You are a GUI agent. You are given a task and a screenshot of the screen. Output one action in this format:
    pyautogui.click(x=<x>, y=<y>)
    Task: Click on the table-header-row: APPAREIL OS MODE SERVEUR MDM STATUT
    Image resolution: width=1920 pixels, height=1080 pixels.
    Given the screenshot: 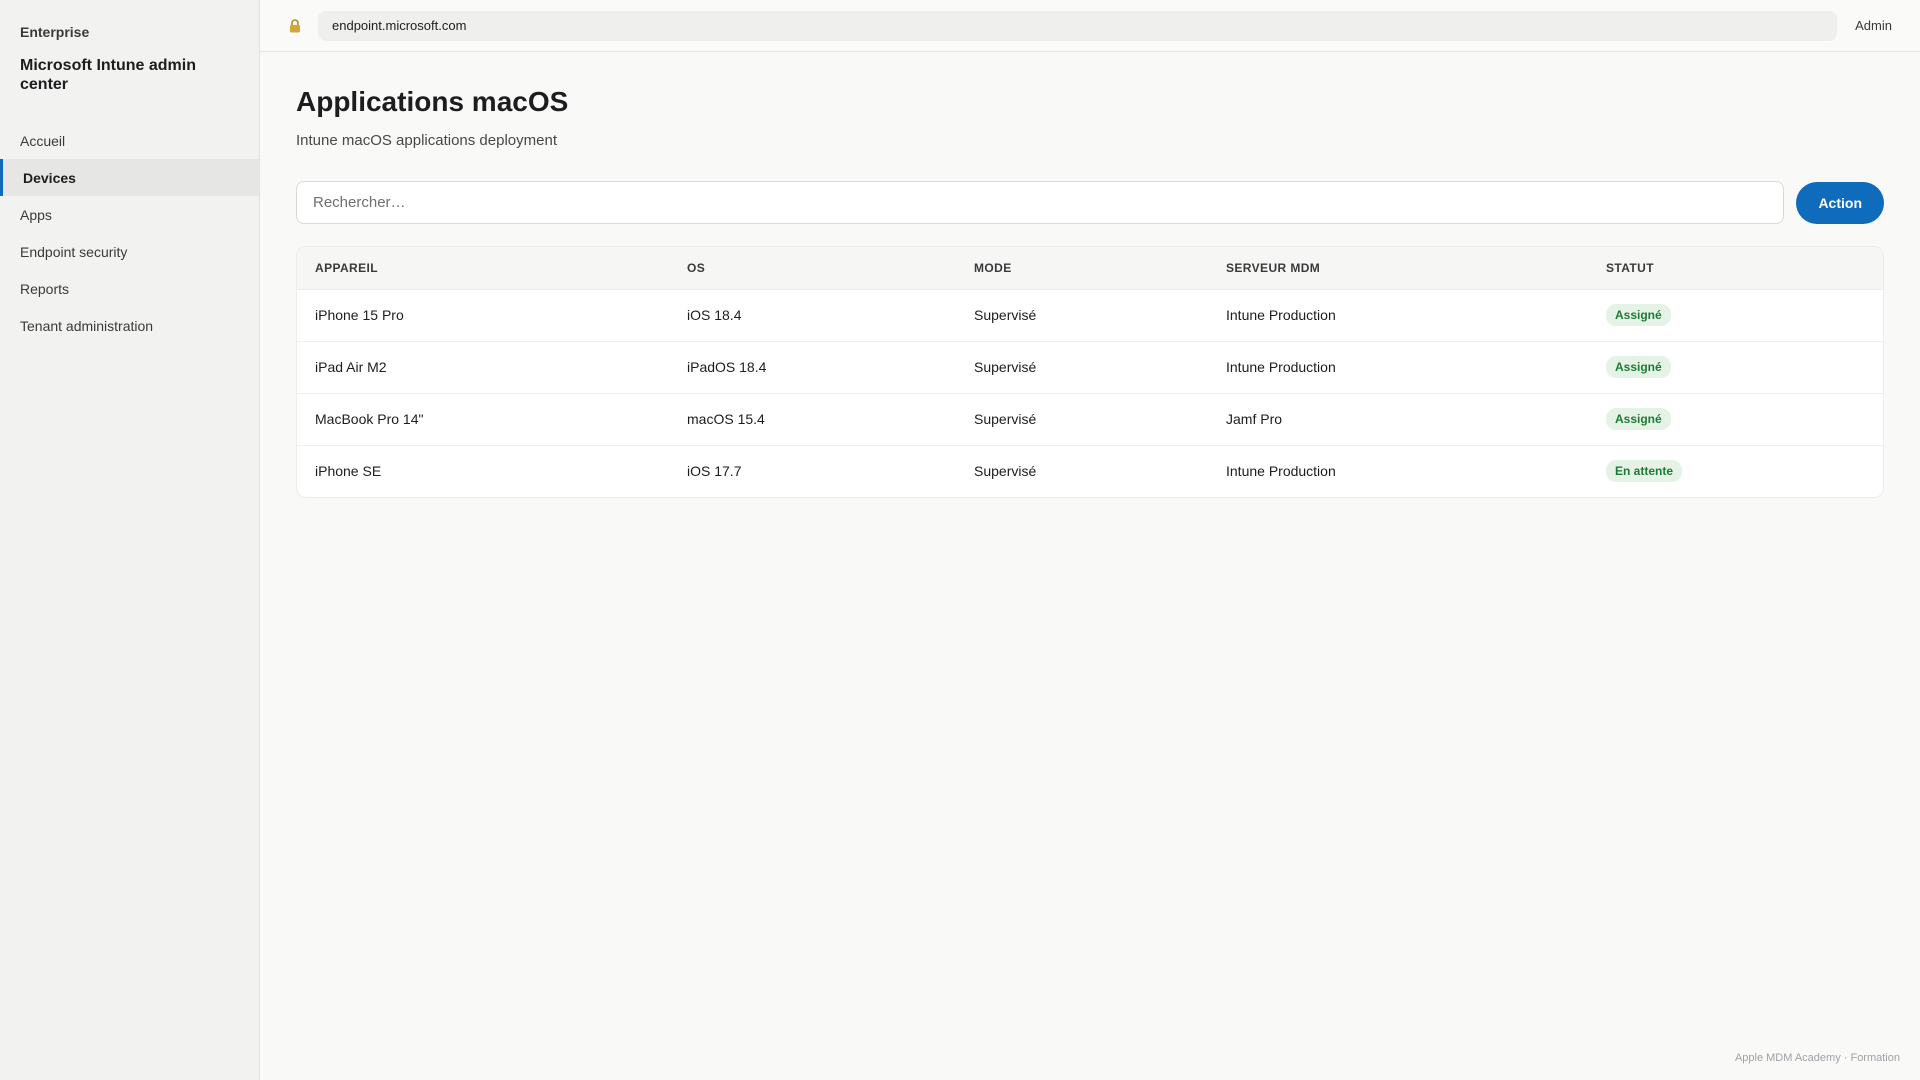 What is the action you would take?
    pyautogui.click(x=1090, y=268)
    